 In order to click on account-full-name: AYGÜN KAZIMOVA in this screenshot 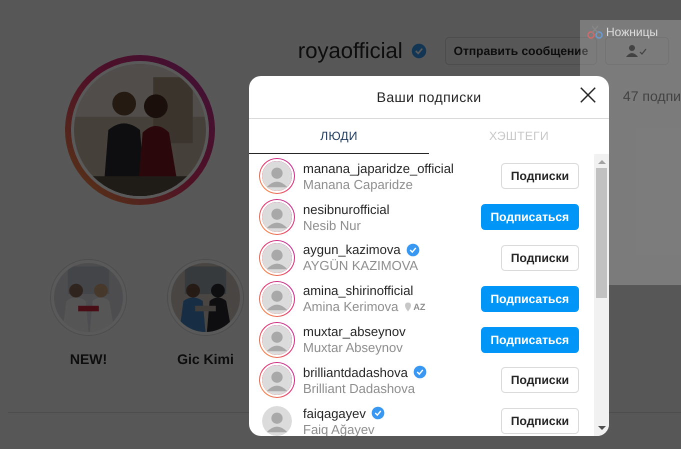, I will do `click(360, 266)`.